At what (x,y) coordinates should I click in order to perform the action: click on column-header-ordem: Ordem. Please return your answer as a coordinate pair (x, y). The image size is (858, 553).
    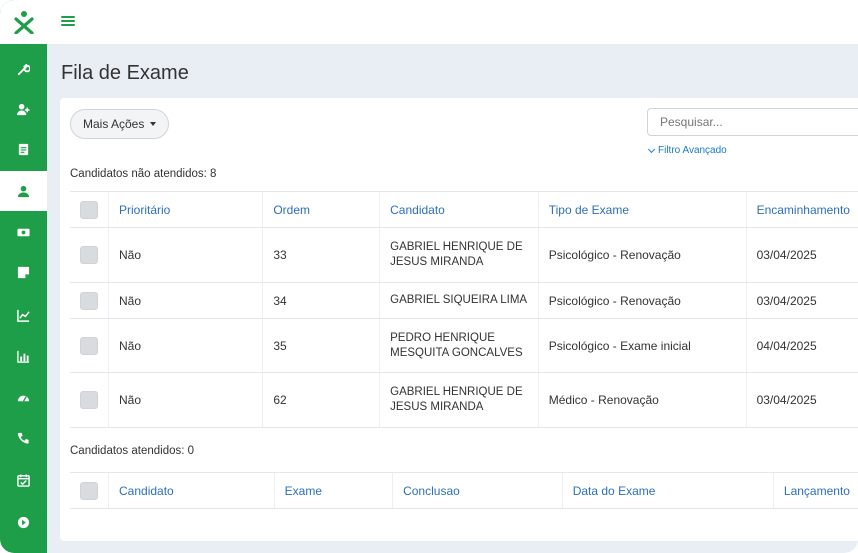
    Looking at the image, I should click on (321, 209).